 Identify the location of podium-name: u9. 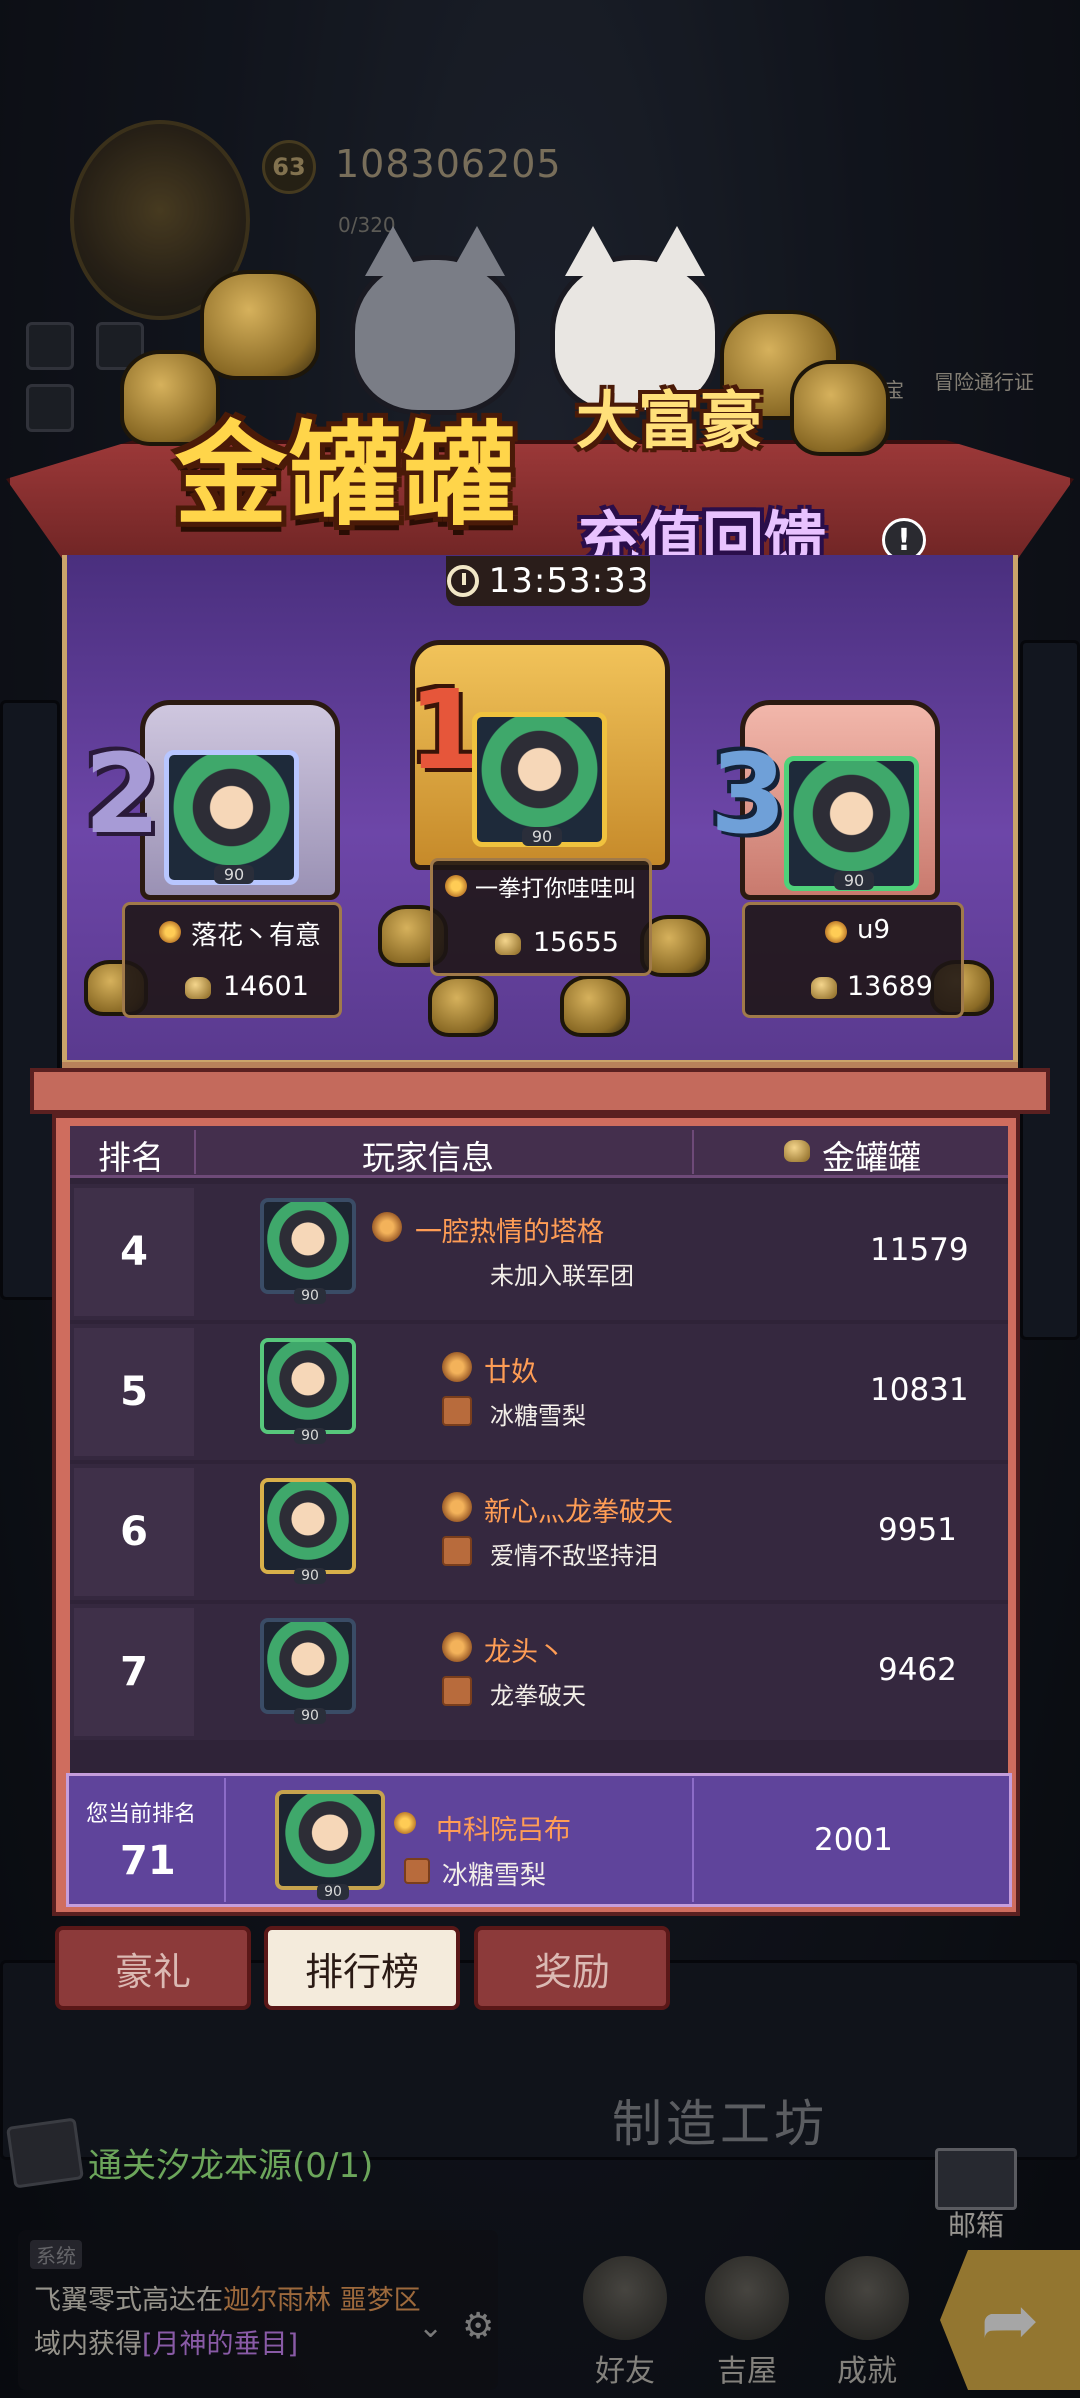
(874, 930).